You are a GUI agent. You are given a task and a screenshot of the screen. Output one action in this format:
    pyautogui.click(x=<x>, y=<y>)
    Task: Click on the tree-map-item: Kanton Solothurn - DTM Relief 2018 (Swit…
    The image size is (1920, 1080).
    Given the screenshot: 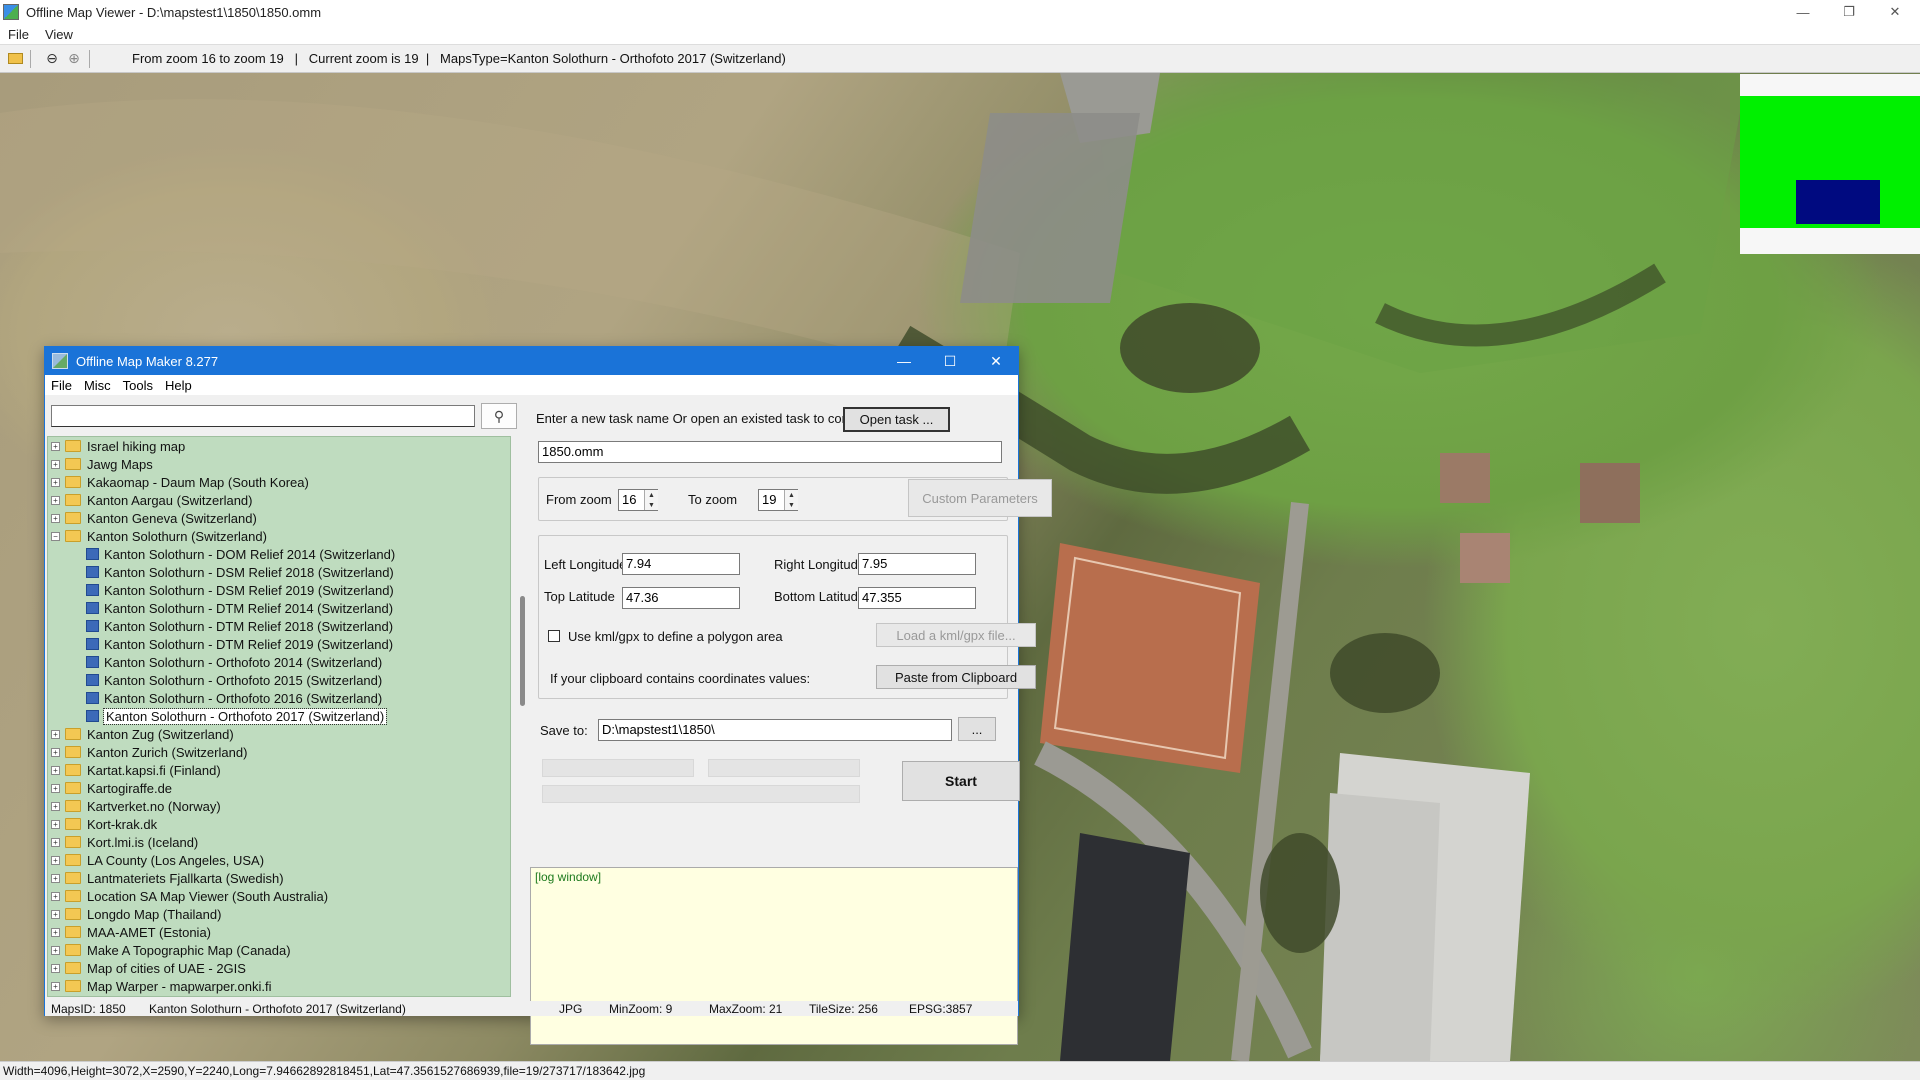 What is the action you would take?
    pyautogui.click(x=279, y=626)
    